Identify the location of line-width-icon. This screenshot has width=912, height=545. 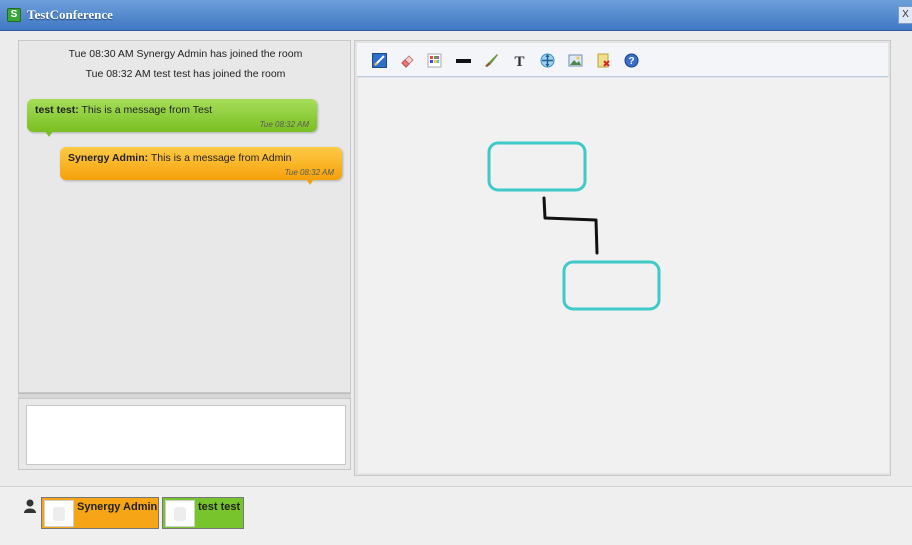
(463, 60).